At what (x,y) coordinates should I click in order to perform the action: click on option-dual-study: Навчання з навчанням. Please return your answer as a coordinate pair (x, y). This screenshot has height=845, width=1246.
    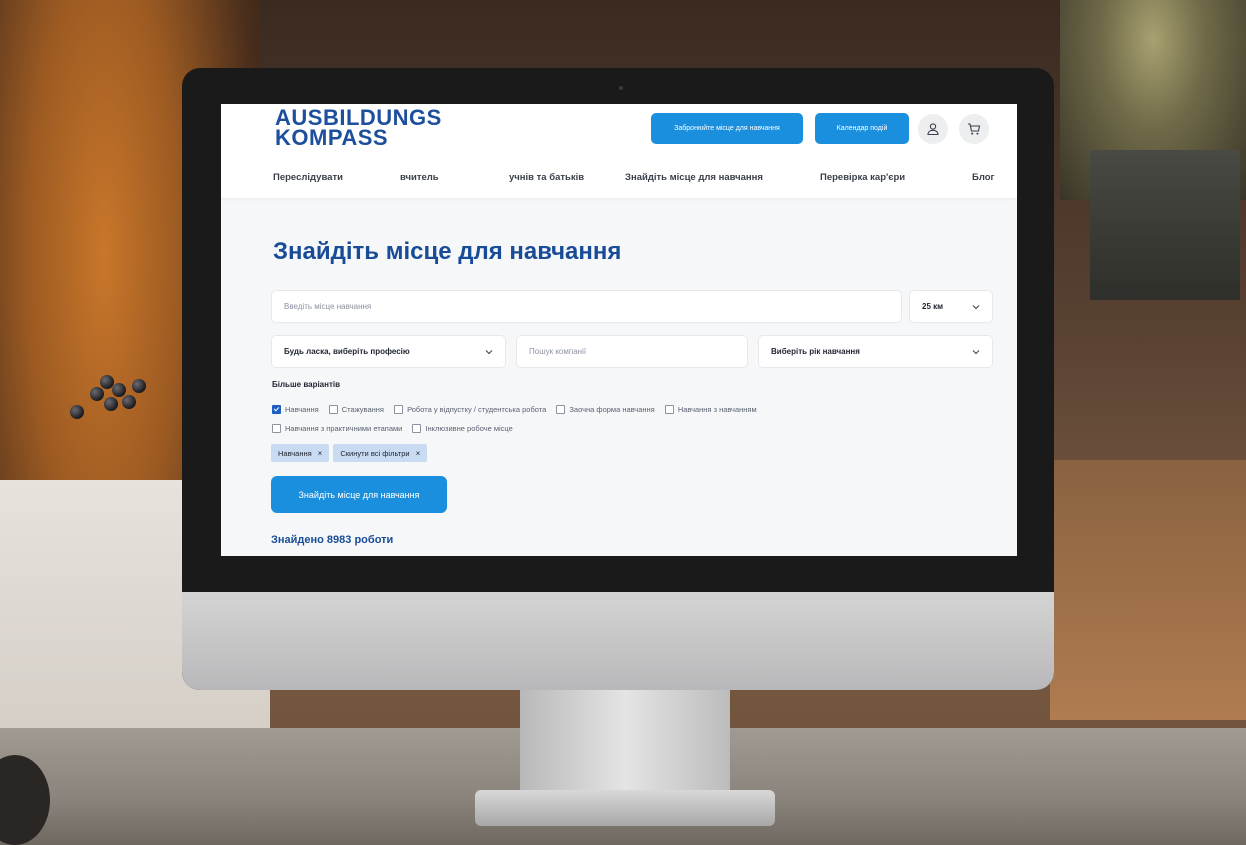
    Looking at the image, I should click on (710, 409).